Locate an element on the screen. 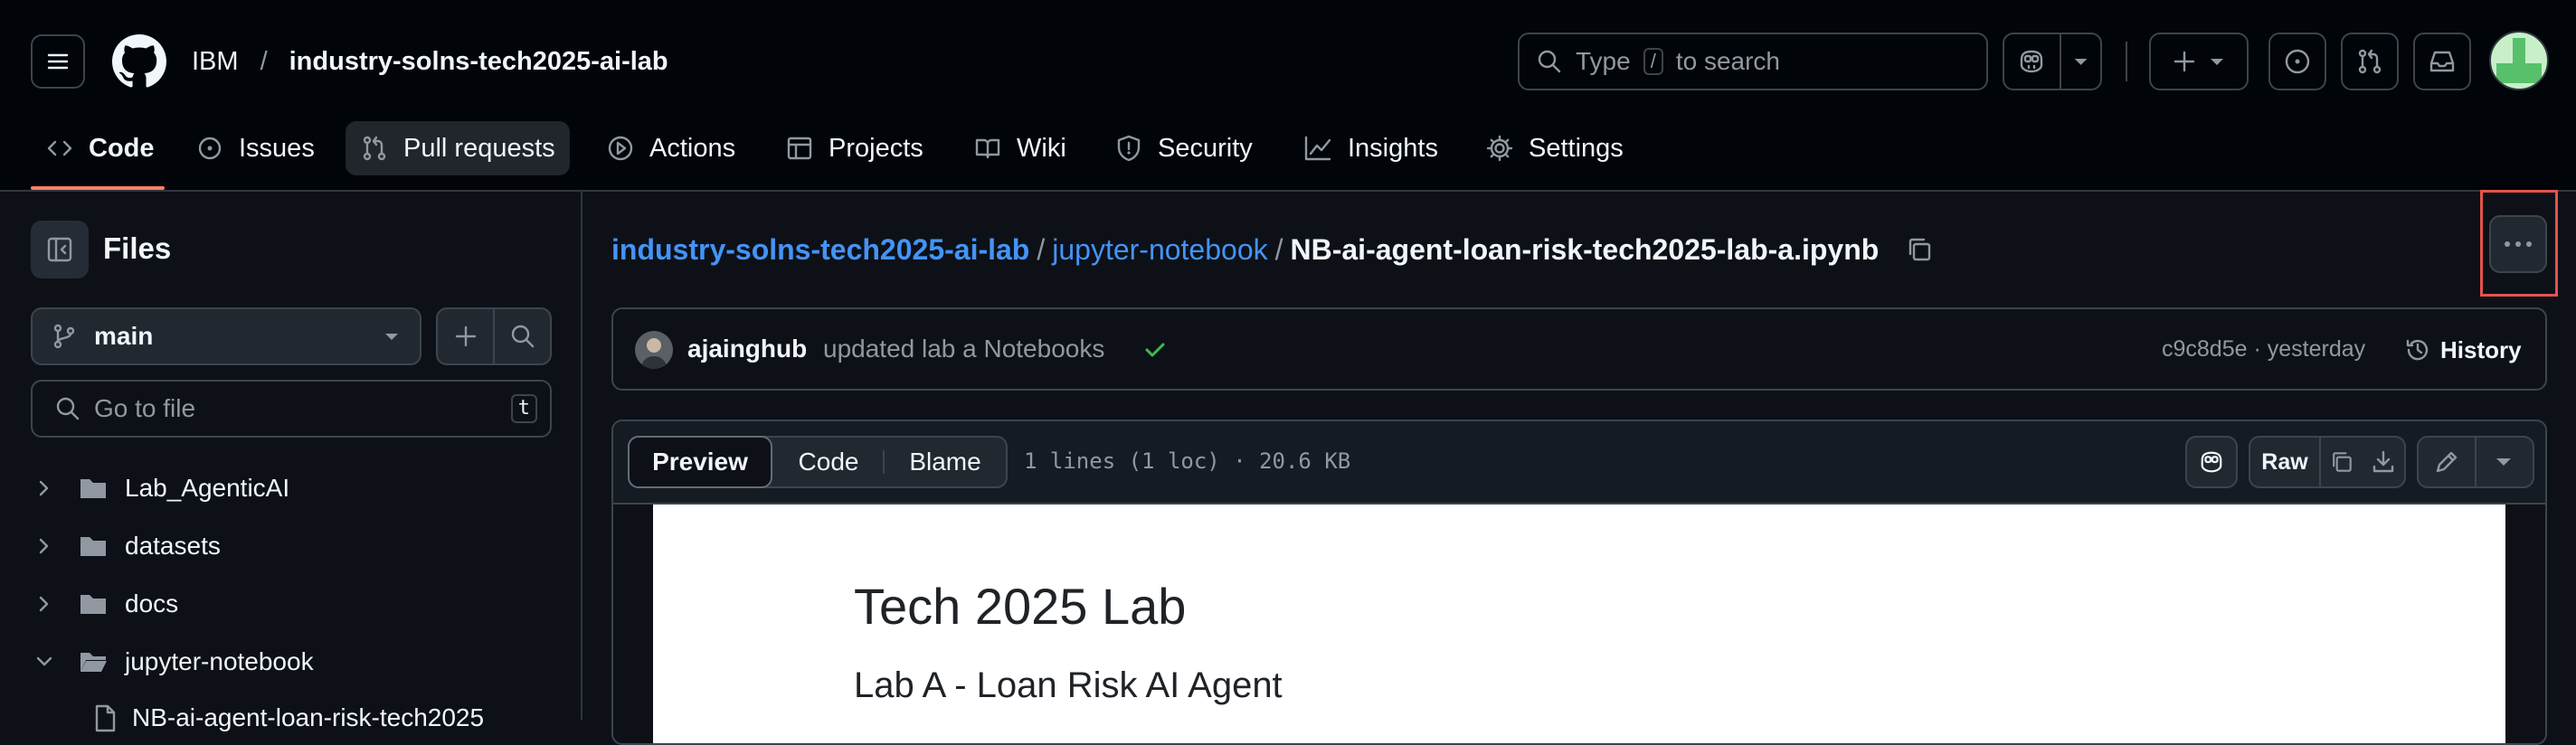 This screenshot has width=2576, height=745. issues-button is located at coordinates (2297, 61).